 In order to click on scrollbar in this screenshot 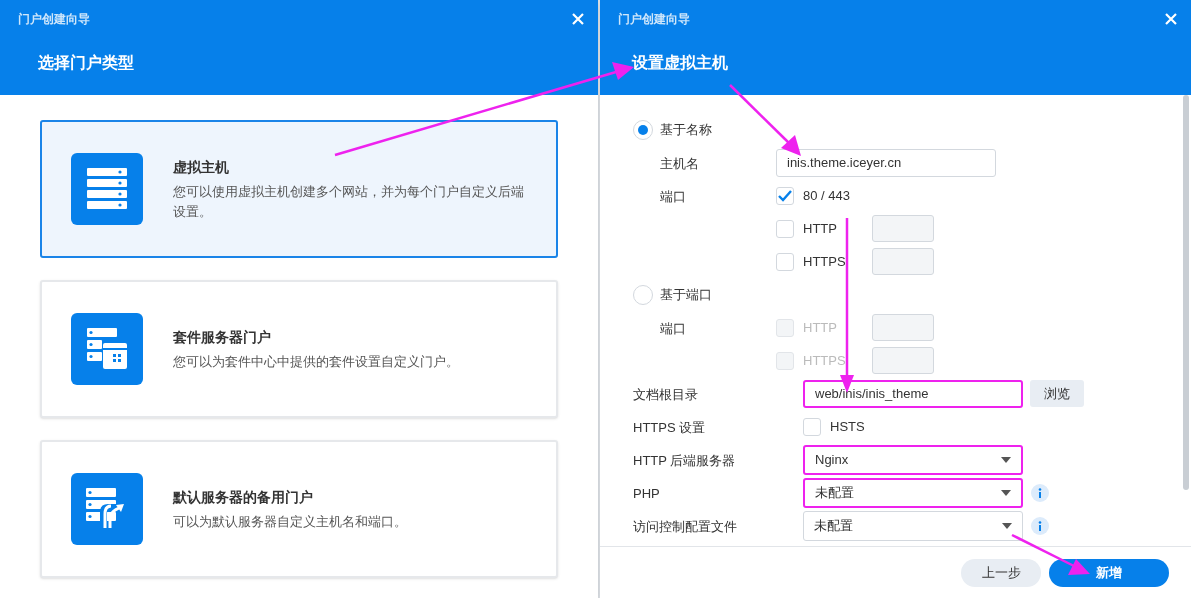, I will do `click(1186, 292)`.